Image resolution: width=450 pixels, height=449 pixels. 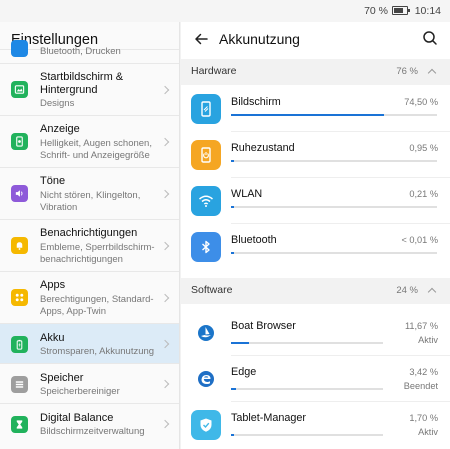 I want to click on settings-item-label: Digital Balance, so click(x=77, y=418).